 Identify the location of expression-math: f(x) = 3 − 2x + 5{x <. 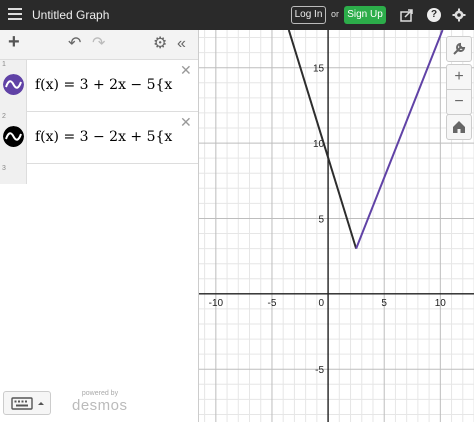
(105, 137).